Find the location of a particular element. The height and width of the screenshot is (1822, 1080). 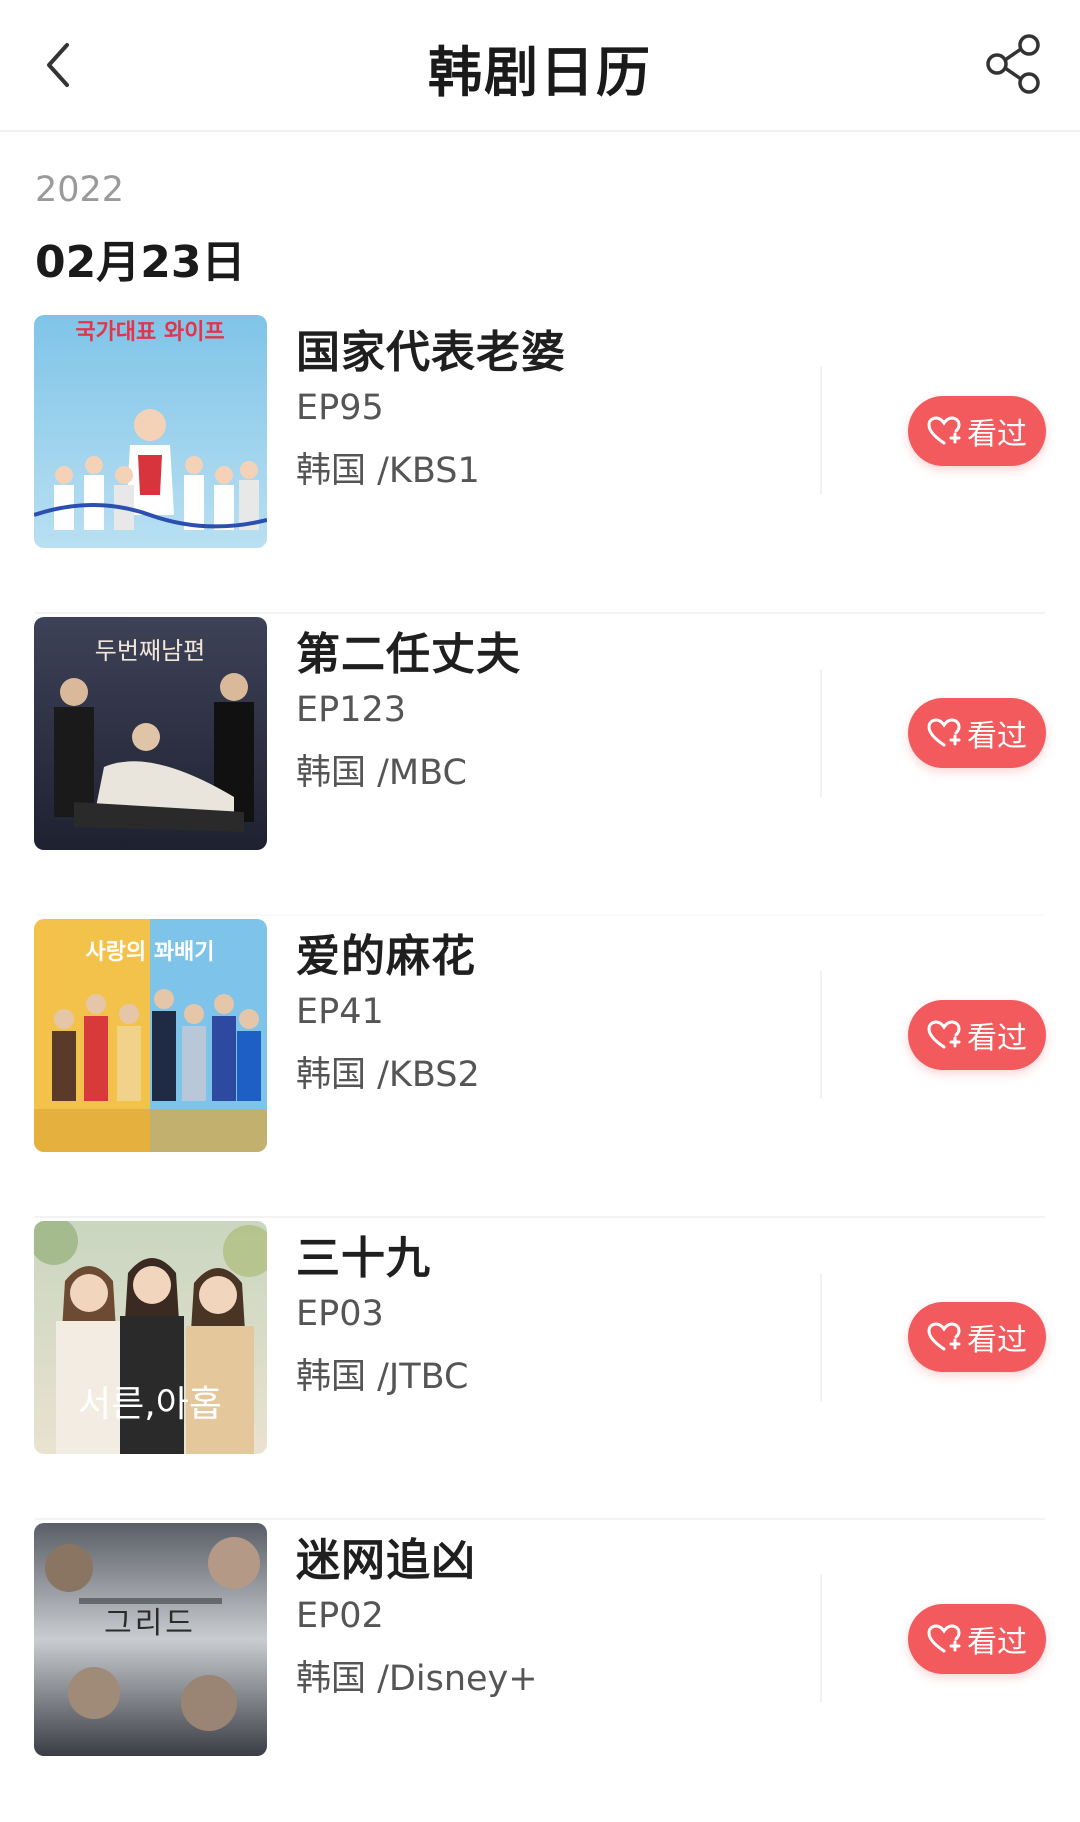

poster-image: 두번째남편 is located at coordinates (150, 733).